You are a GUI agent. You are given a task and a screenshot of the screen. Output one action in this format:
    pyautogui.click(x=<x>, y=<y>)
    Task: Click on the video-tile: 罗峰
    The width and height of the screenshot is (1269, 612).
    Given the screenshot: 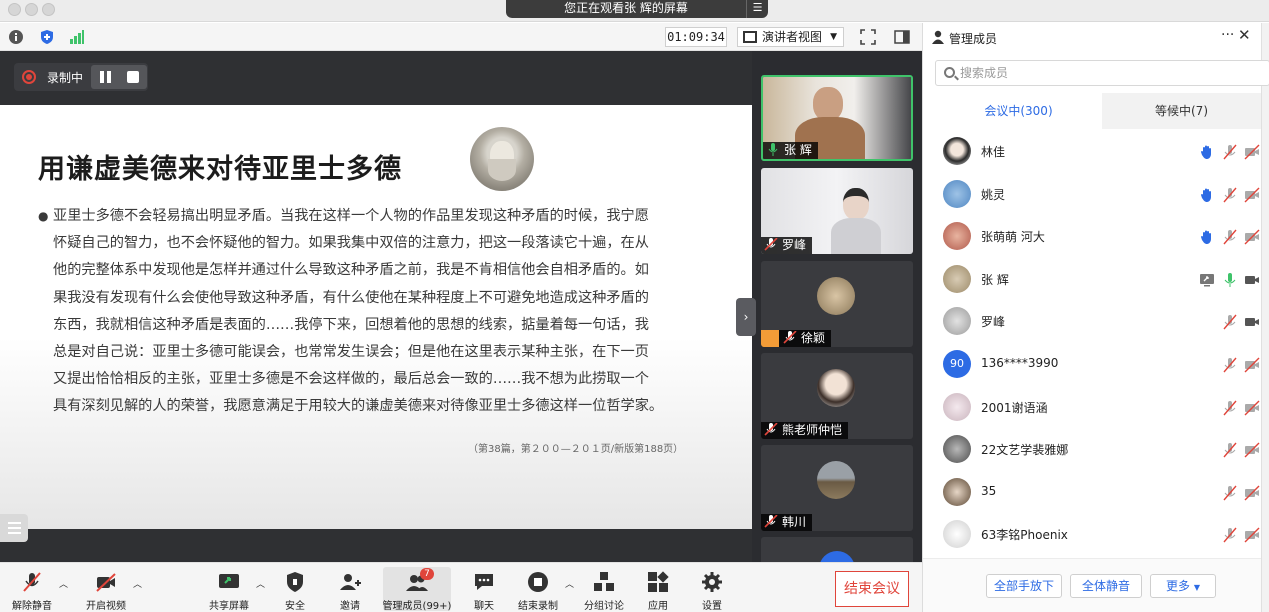 What is the action you would take?
    pyautogui.click(x=837, y=211)
    